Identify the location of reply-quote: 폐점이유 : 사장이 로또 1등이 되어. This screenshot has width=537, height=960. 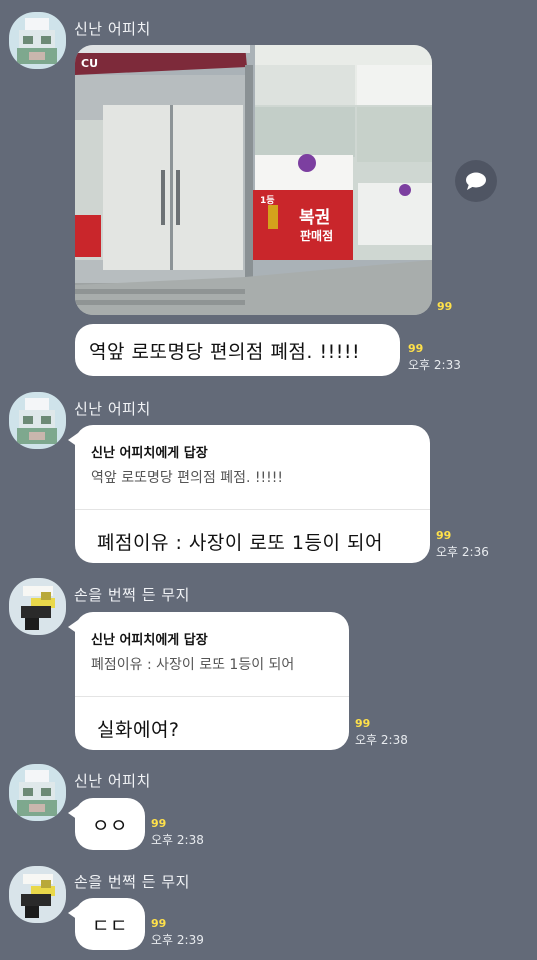
(212, 664).